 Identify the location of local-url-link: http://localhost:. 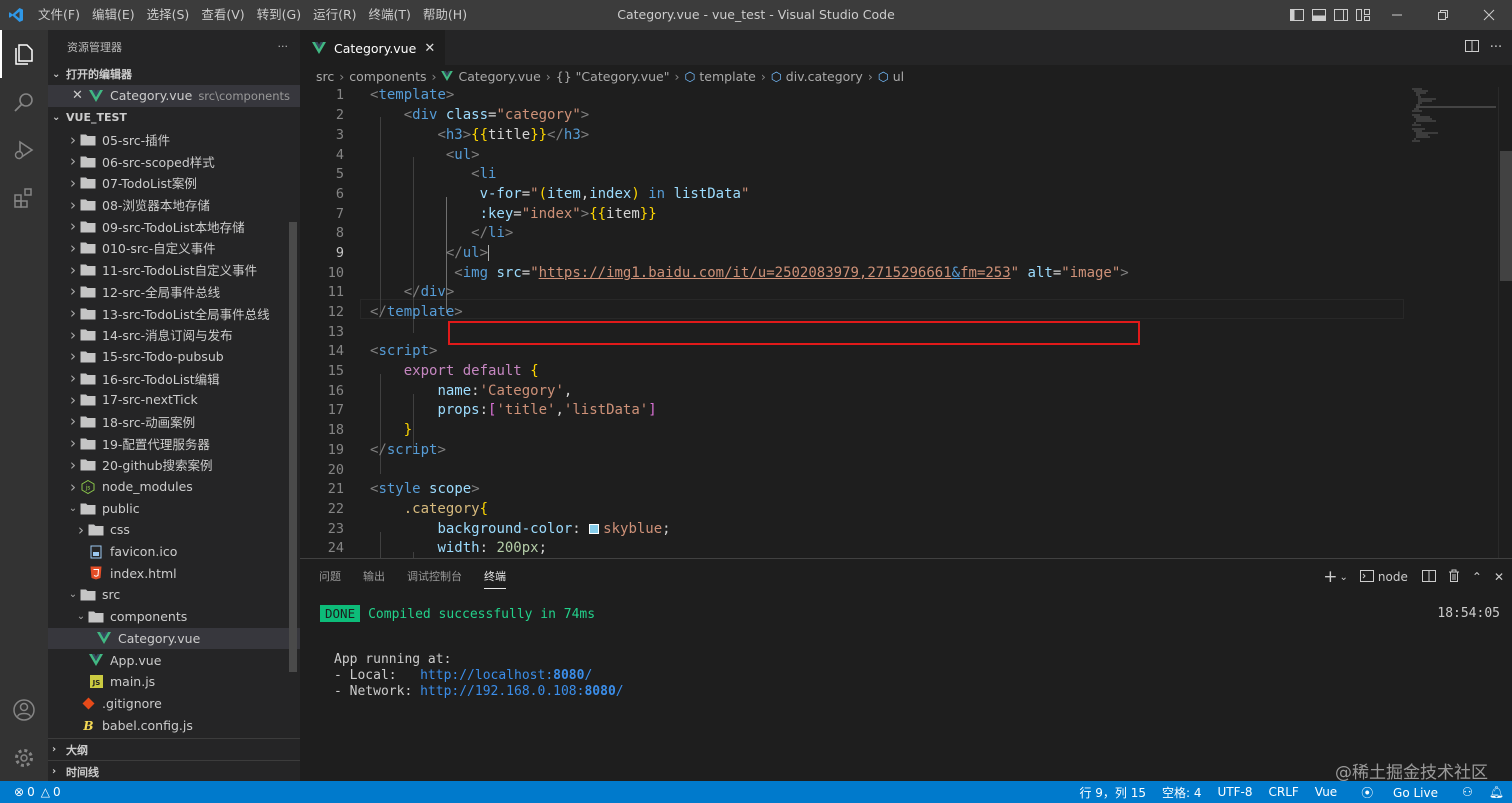
(486, 675).